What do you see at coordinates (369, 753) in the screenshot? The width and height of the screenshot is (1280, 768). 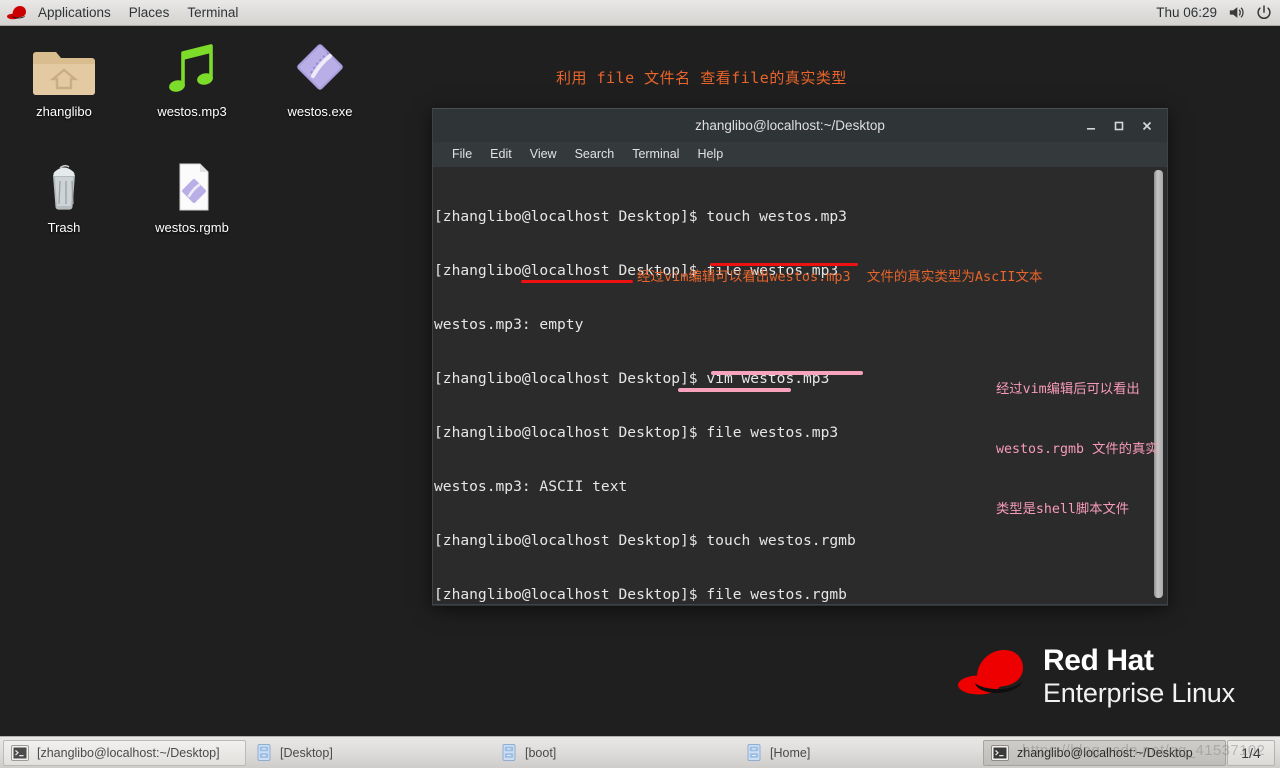 I see `taskbar-item-desktop: [Desktop]` at bounding box center [369, 753].